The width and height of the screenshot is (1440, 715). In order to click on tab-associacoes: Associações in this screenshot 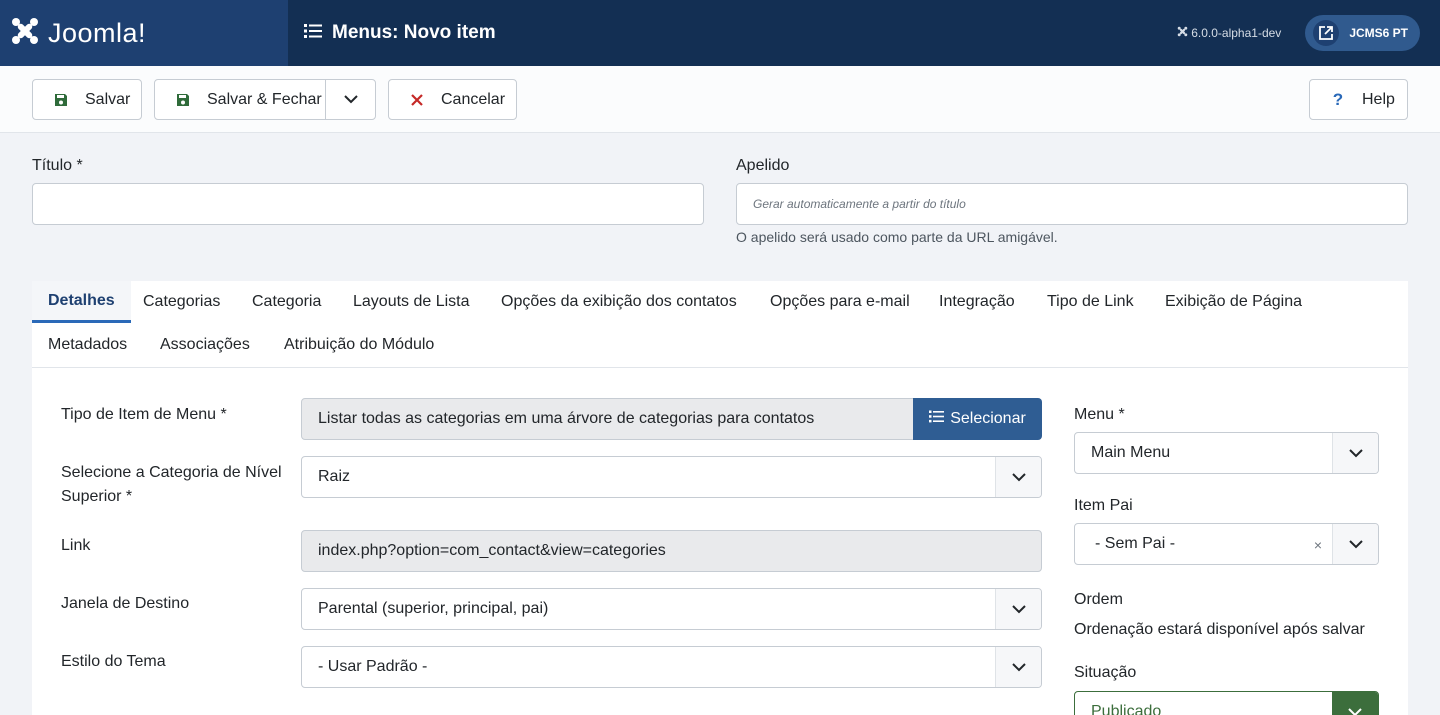, I will do `click(205, 345)`.